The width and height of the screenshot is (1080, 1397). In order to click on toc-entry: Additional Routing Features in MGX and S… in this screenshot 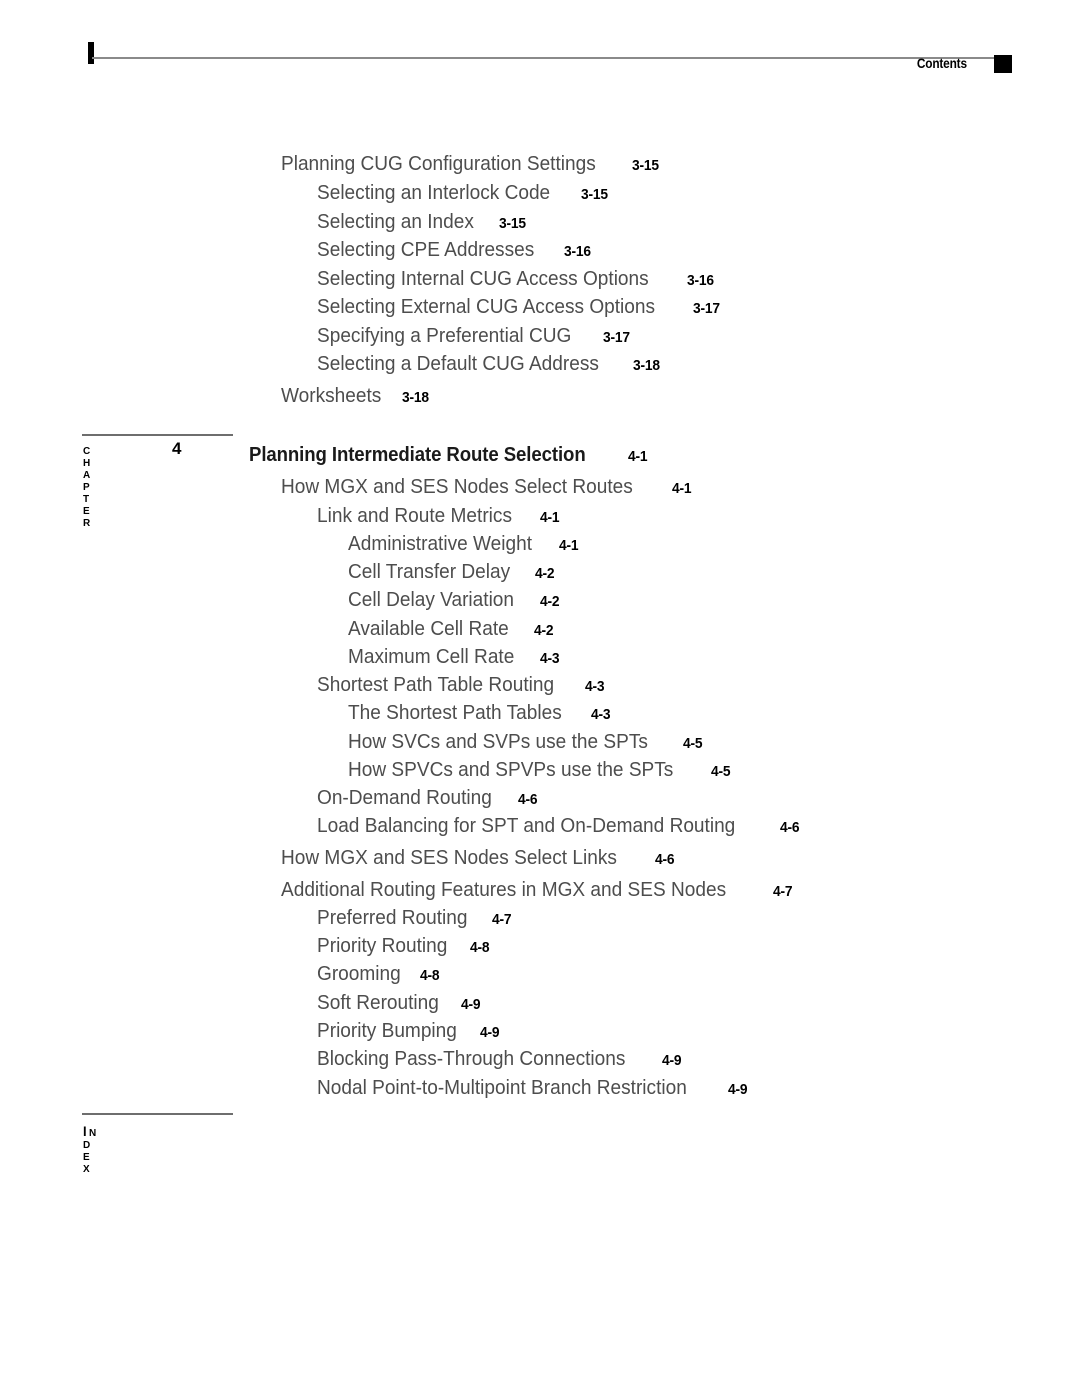, I will do `click(537, 890)`.